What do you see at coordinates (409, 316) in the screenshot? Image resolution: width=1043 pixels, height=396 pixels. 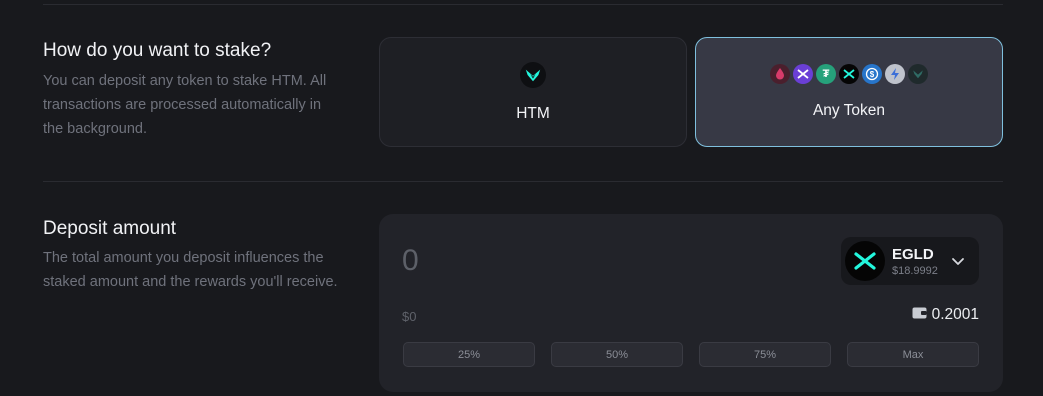 I see `usd-value: $0` at bounding box center [409, 316].